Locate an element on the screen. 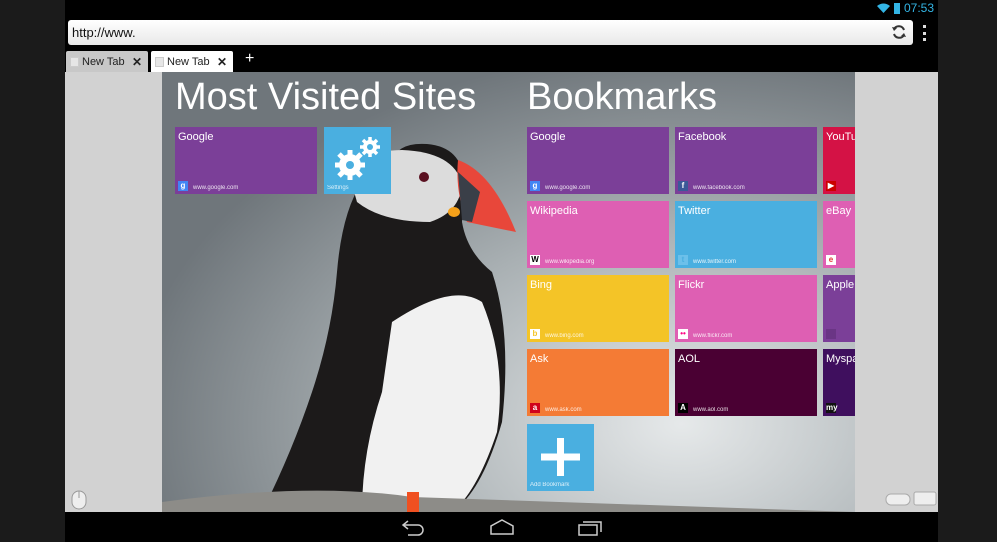  recent-apps-icon is located at coordinates (590, 528).